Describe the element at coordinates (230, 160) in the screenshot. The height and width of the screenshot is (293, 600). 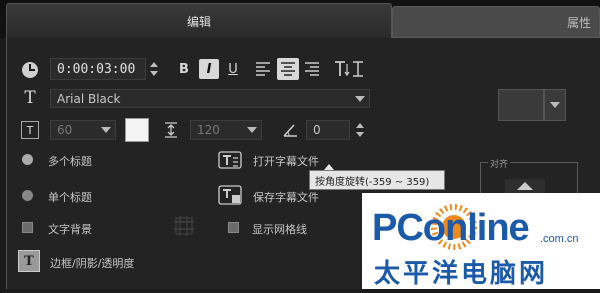
I see `open-subtitle-icon` at that location.